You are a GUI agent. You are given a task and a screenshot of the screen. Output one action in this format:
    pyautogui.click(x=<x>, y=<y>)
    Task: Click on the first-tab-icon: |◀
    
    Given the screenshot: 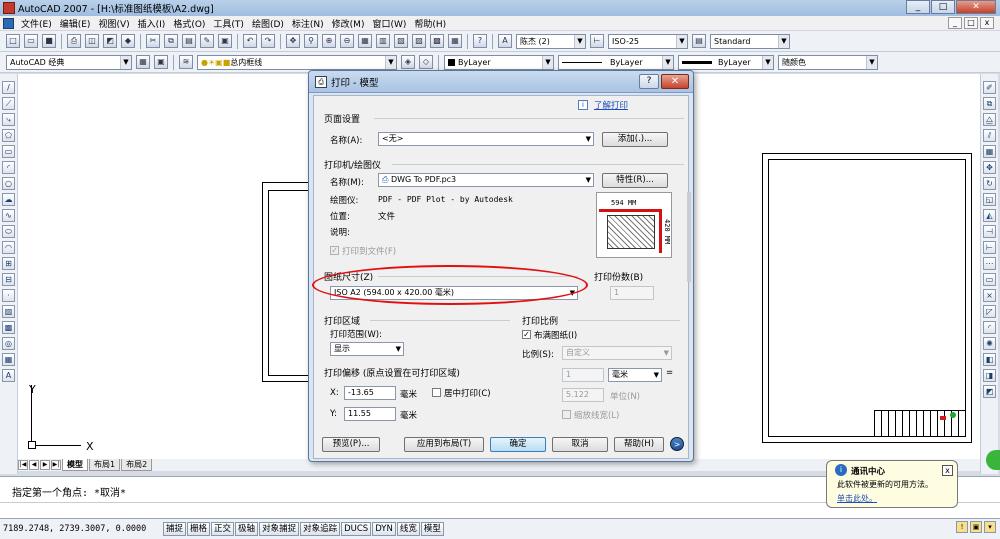 What is the action you would take?
    pyautogui.click(x=23, y=465)
    